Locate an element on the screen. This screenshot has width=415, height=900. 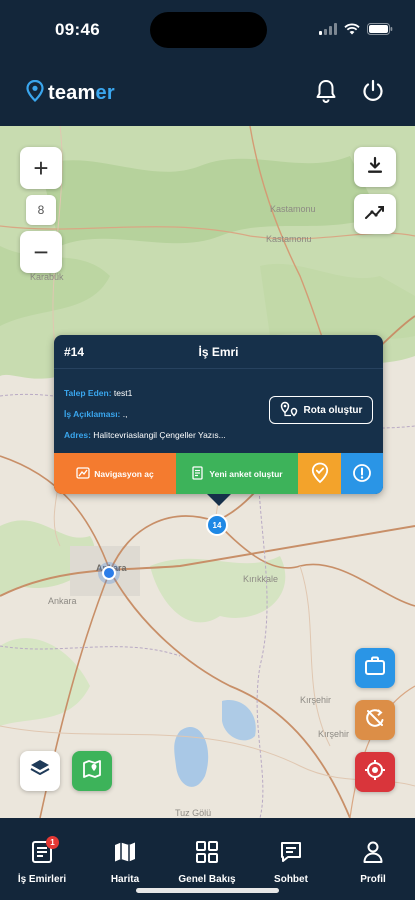
bell-icon is located at coordinates (326, 93).